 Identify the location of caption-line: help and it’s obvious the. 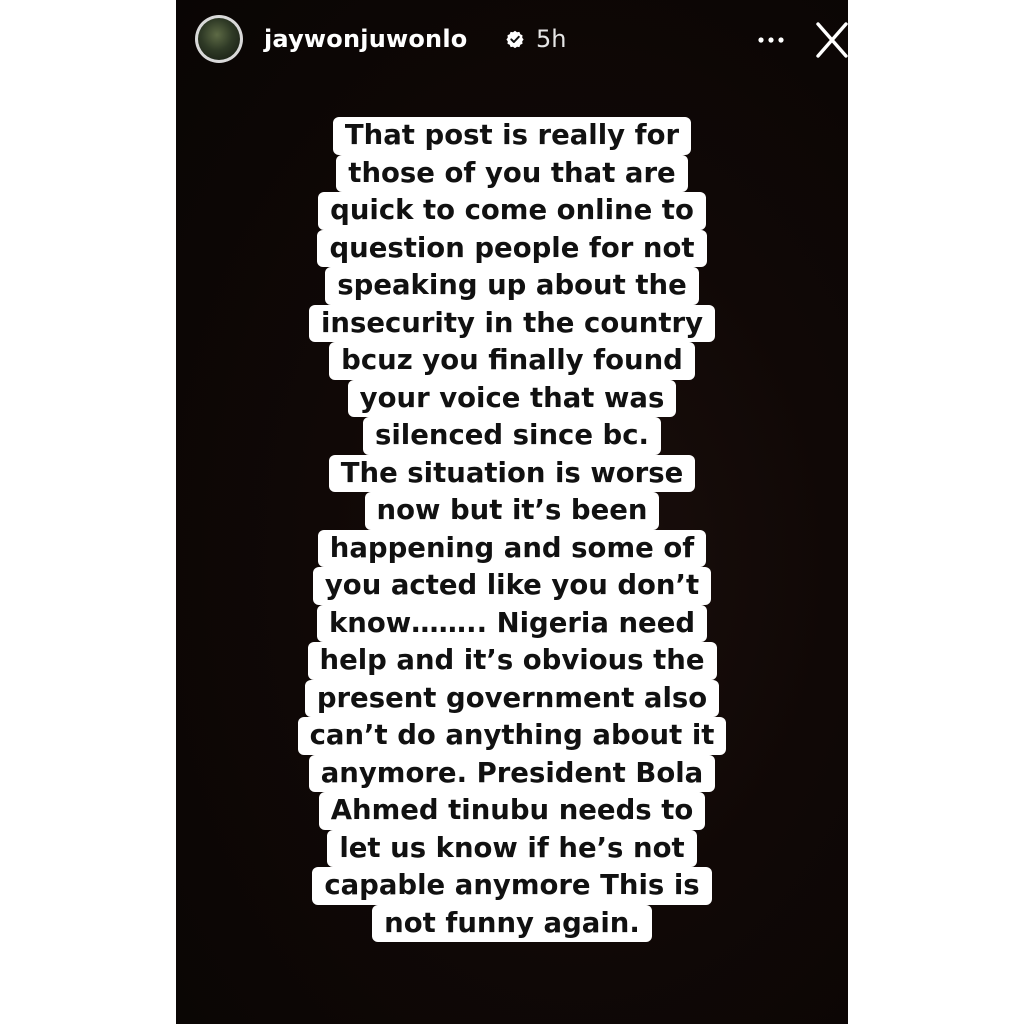
(512, 661).